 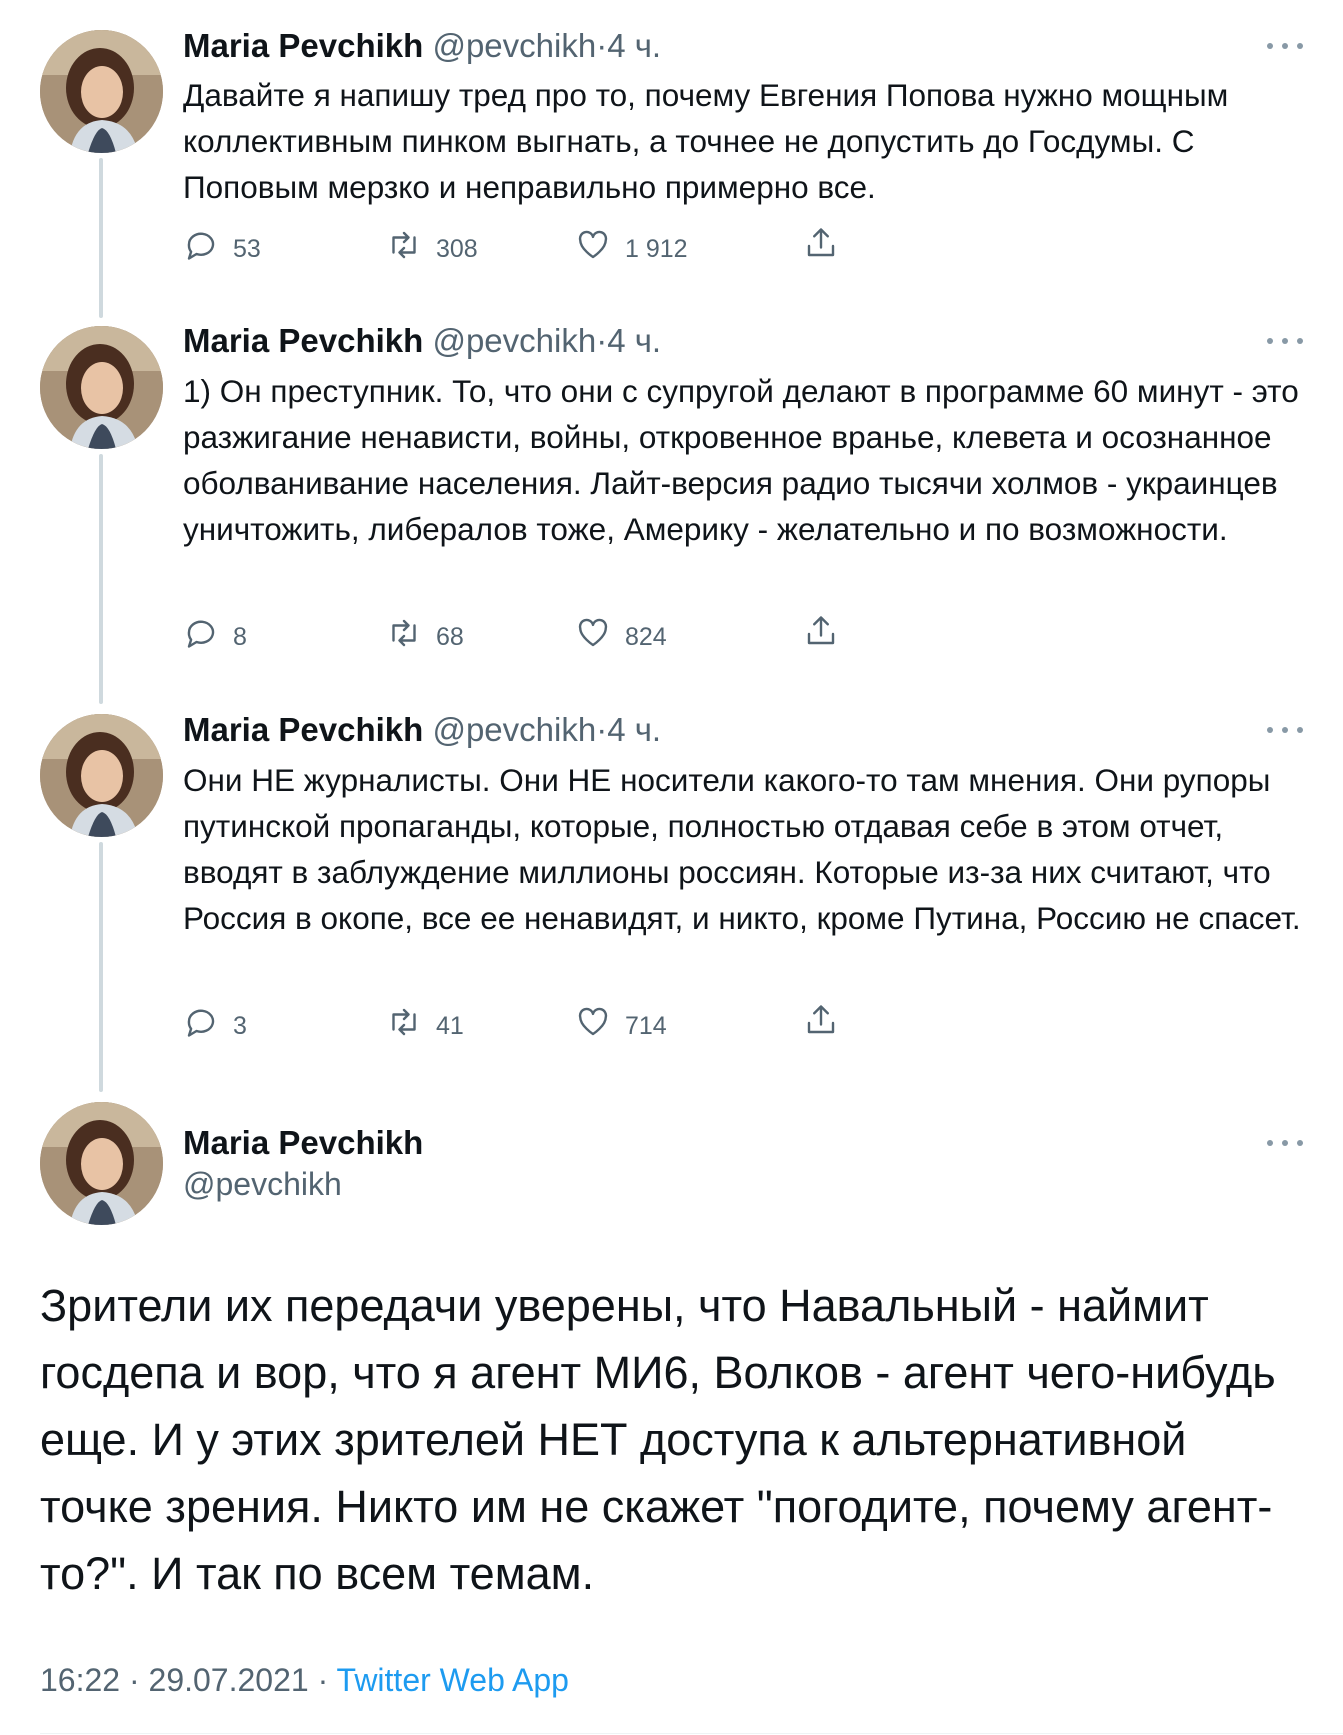 I want to click on tweet-actions: 53 308 1 912, so click(x=533, y=245).